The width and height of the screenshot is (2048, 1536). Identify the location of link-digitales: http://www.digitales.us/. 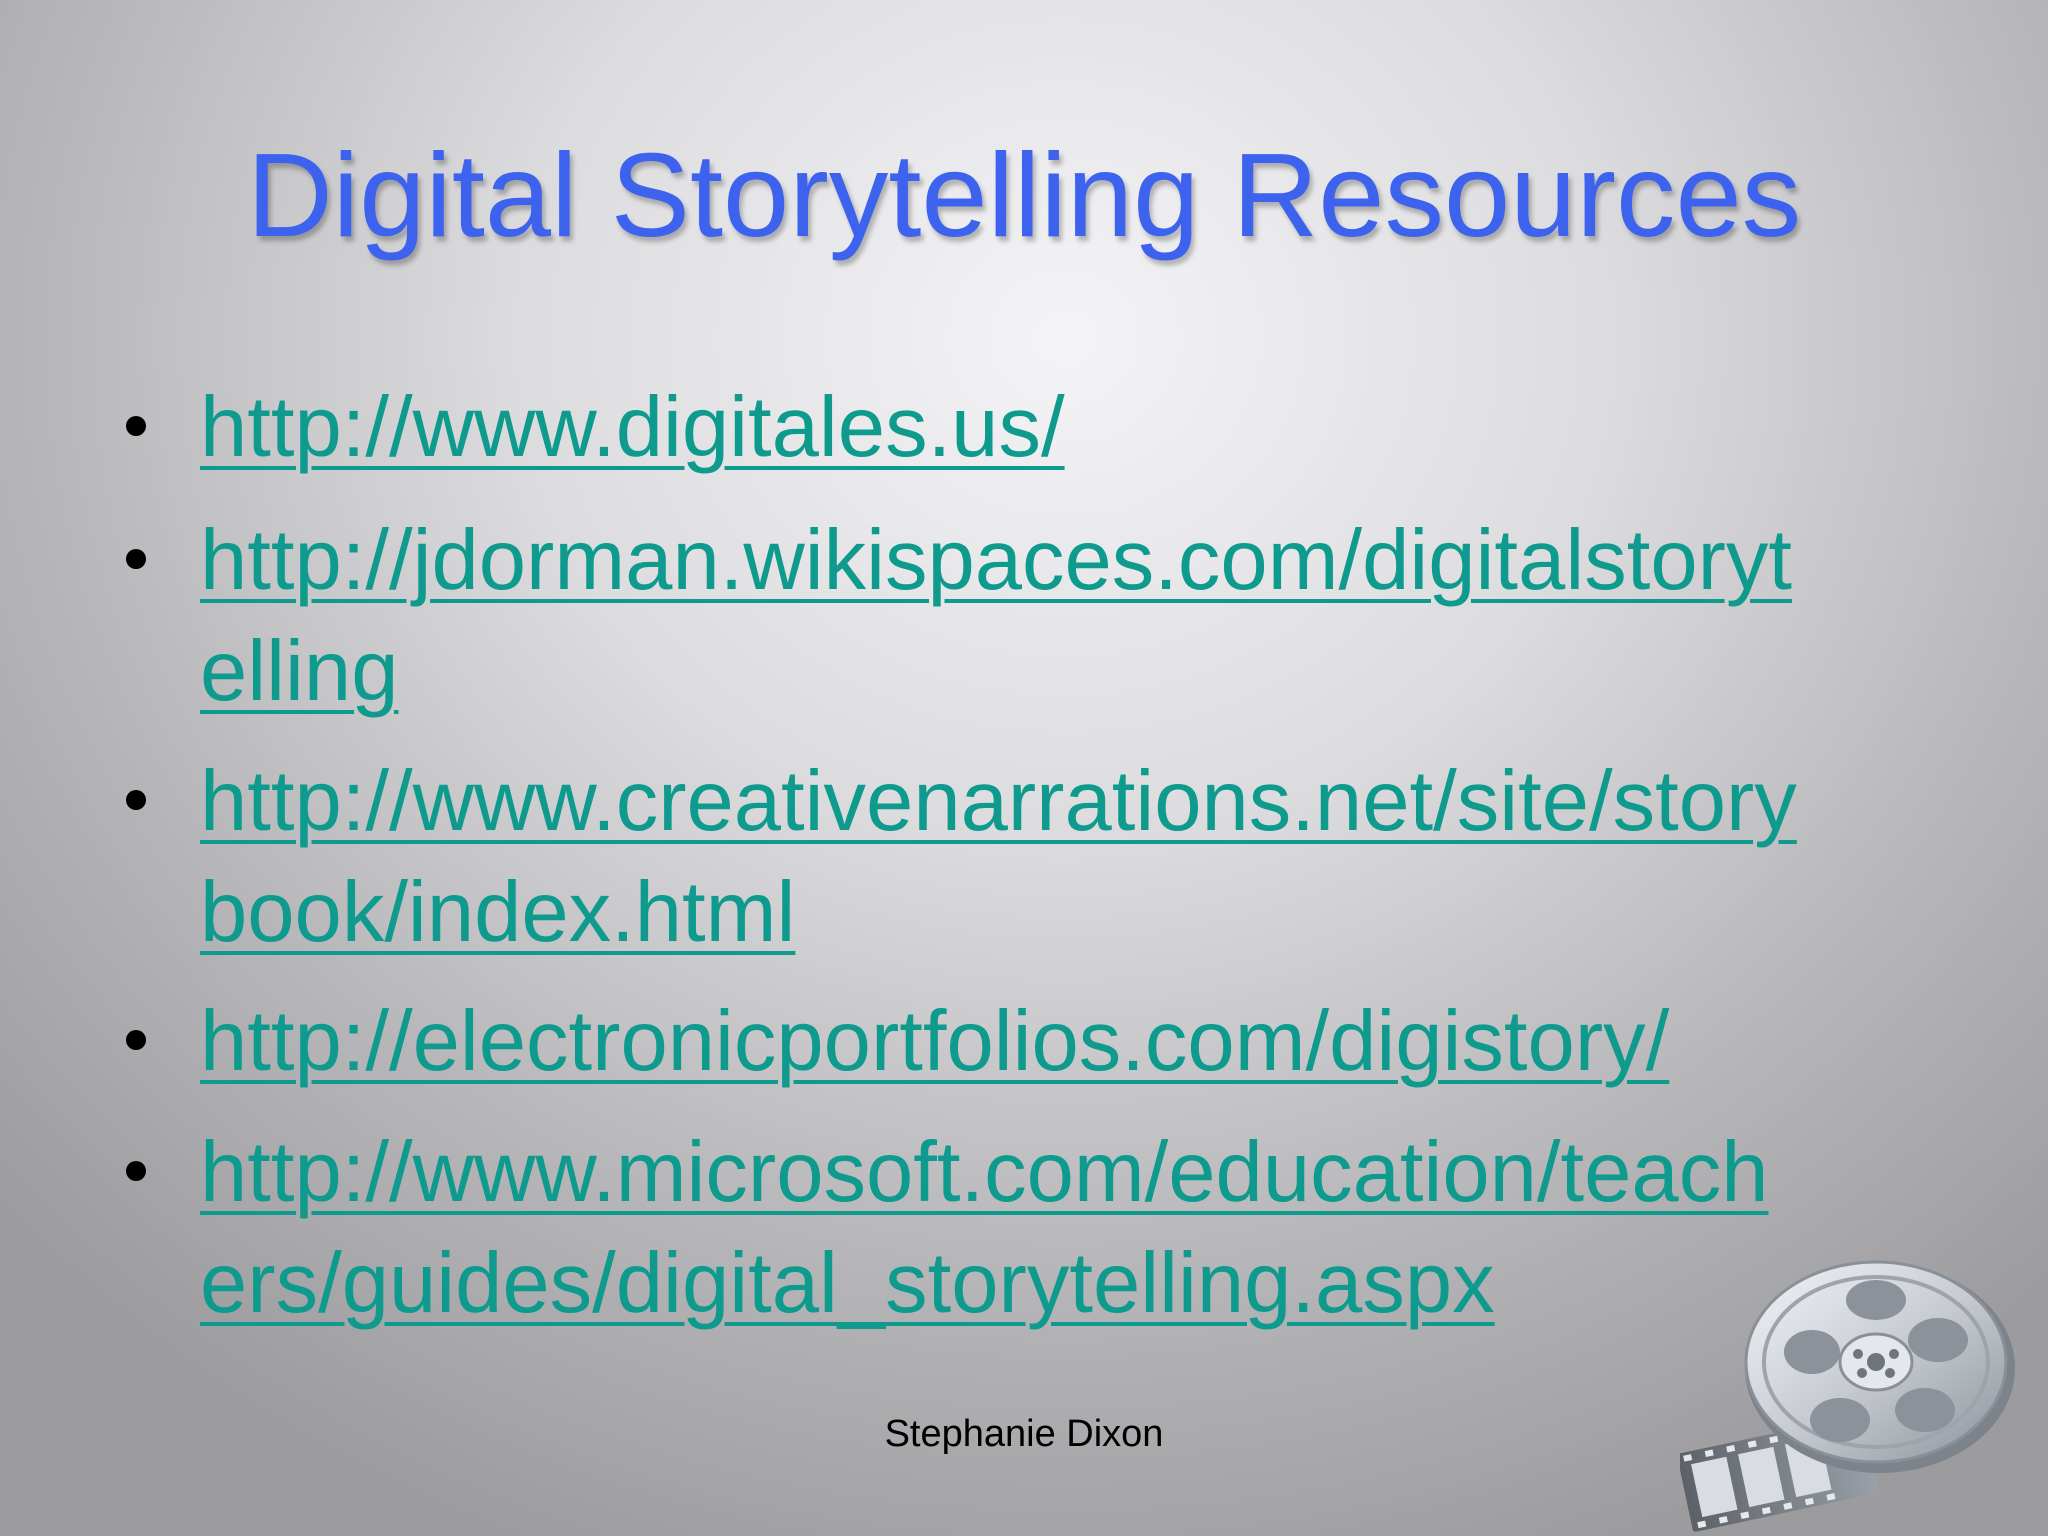
(1080, 427).